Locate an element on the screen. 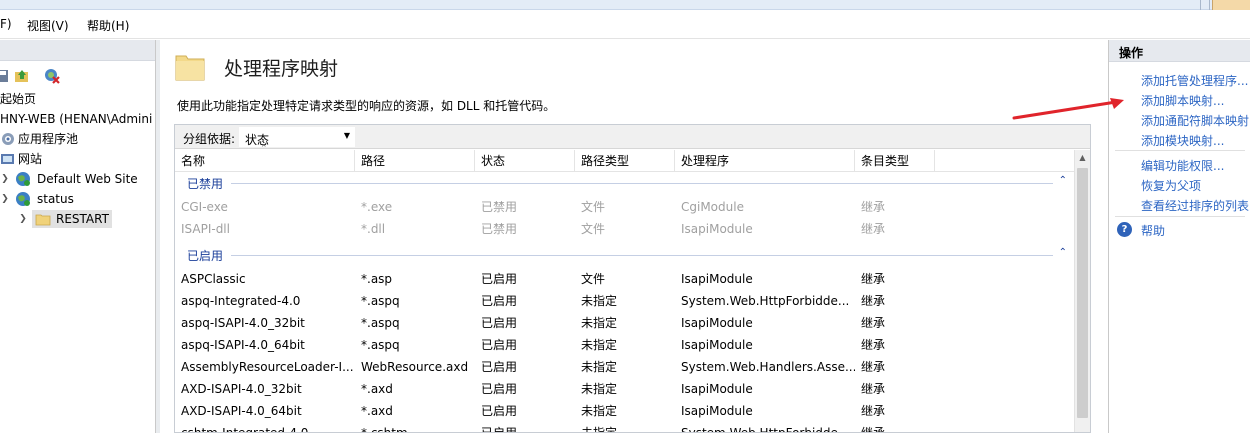 The height and width of the screenshot is (433, 1250). group-header-row: 已启用 ⌃ is located at coordinates (625, 255).